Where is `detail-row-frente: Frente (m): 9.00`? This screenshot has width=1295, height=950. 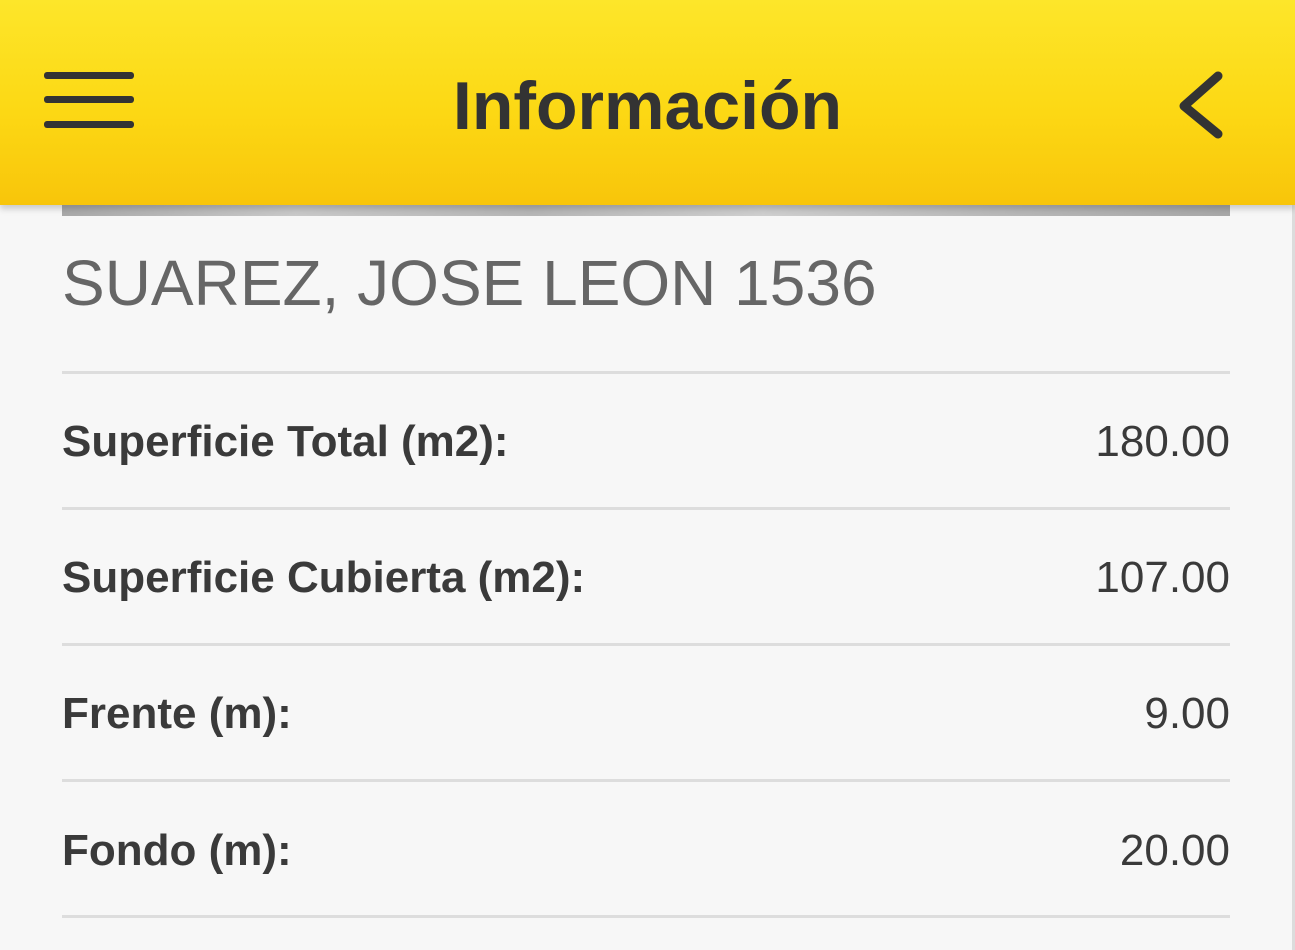 detail-row-frente: Frente (m): 9.00 is located at coordinates (646, 714).